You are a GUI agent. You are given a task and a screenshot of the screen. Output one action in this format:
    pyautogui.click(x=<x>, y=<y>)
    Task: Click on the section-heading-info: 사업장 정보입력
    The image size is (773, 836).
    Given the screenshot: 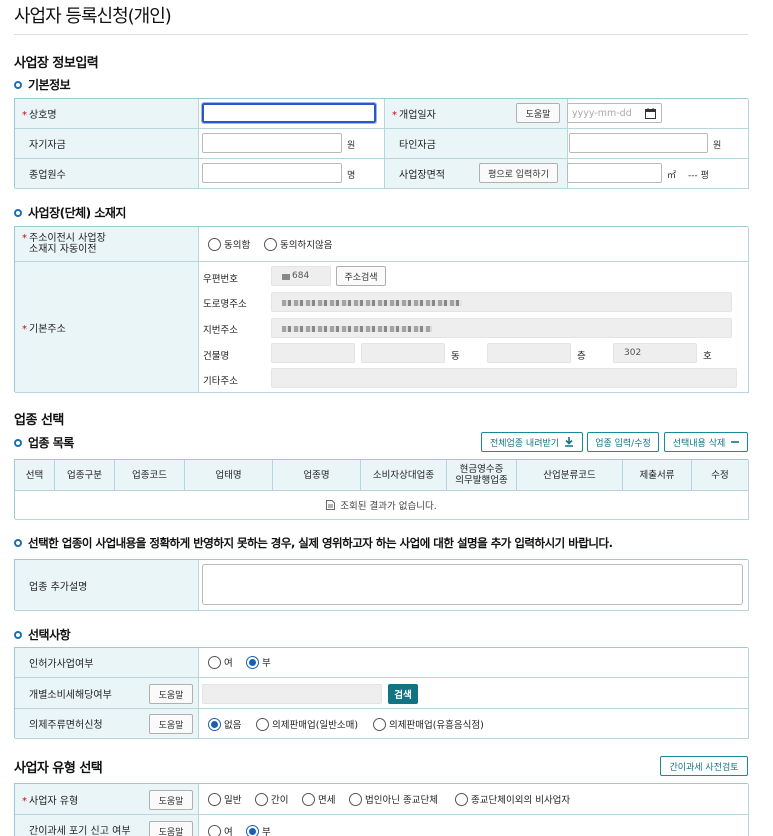 What is the action you would take?
    pyautogui.click(x=56, y=63)
    